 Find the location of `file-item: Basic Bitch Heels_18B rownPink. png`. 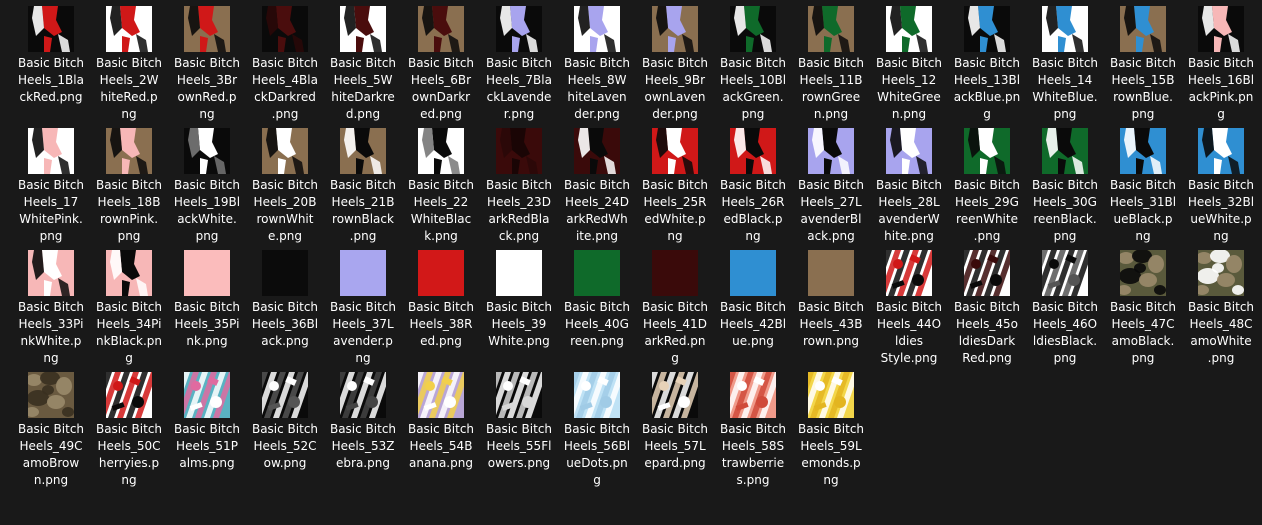

file-item: Basic Bitch Heels_18B rownPink. png is located at coordinates (129, 185).